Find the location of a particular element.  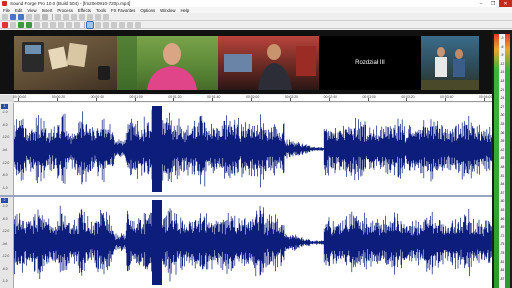

save-as-icon is located at coordinates (29, 16).